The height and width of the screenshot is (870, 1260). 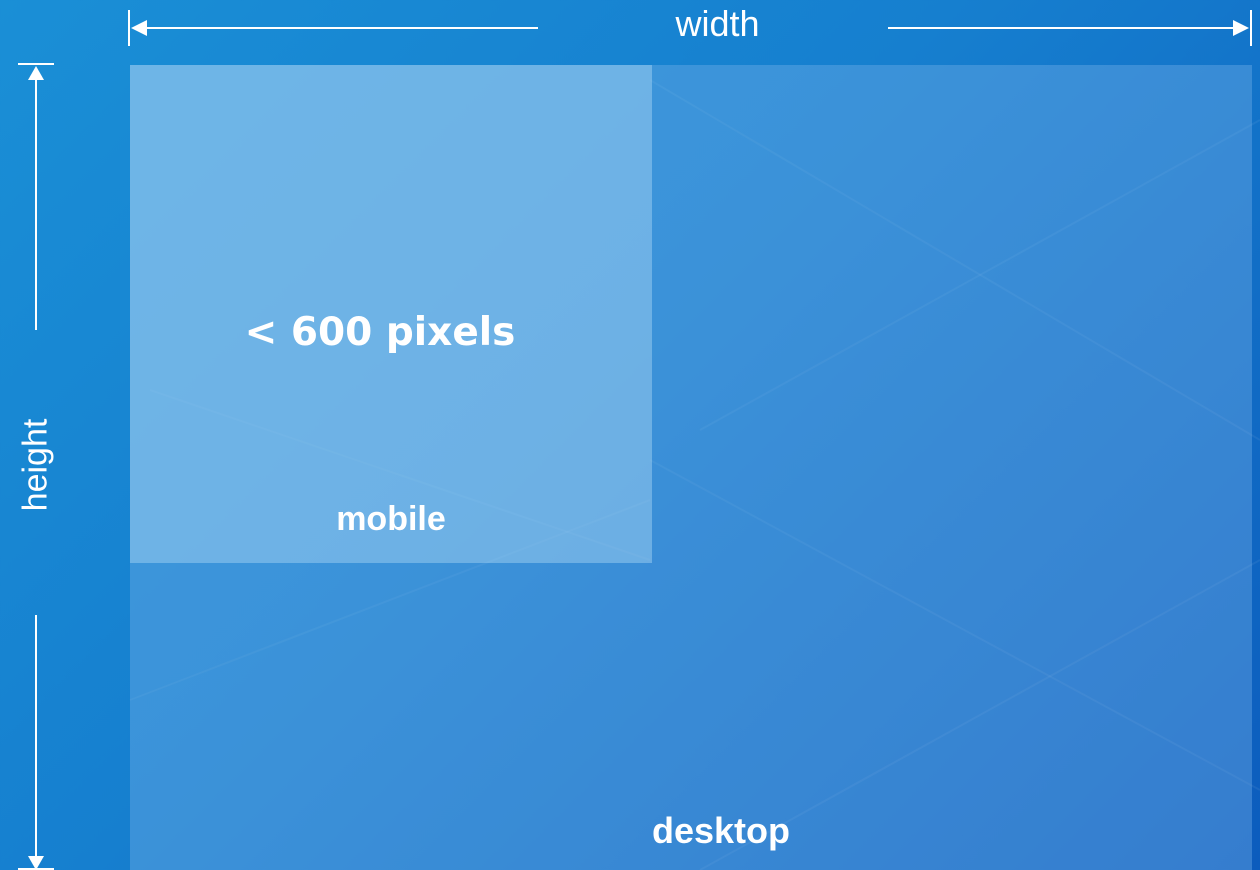 I want to click on width-arrow-left-head, so click(x=139, y=28).